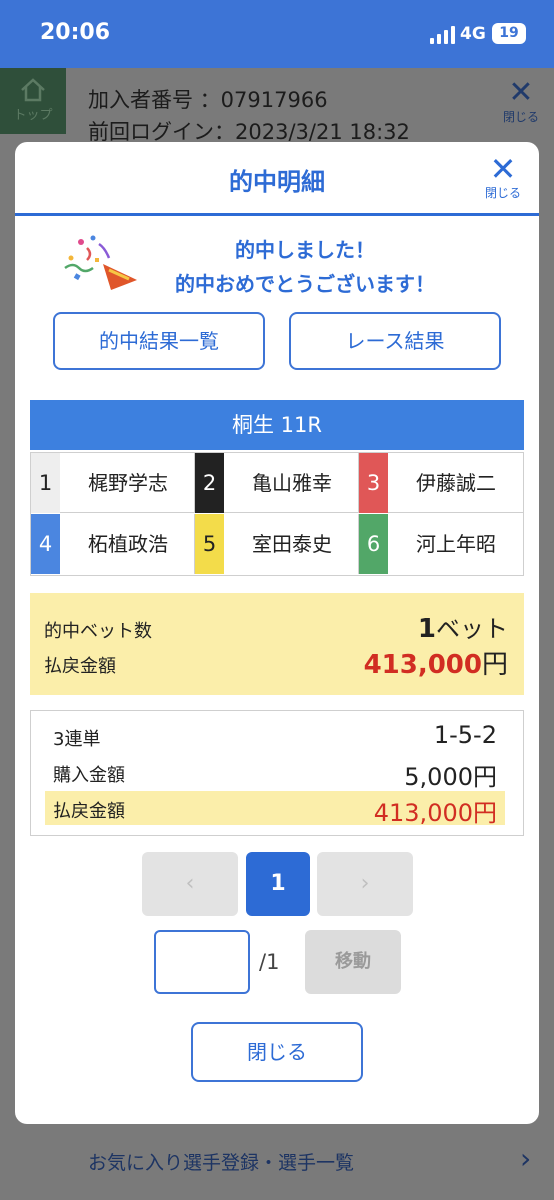  What do you see at coordinates (128, 483) in the screenshot?
I see `racer-name: 梶野学志` at bounding box center [128, 483].